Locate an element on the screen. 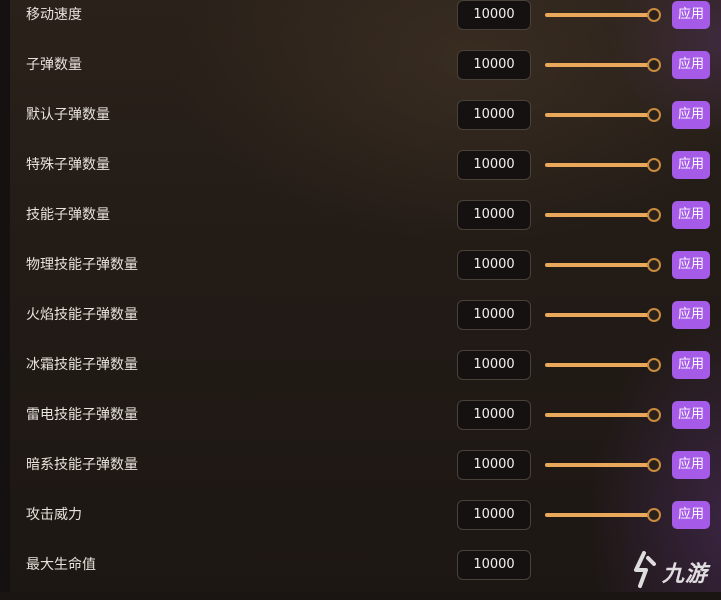  setting-label: 火焰技能子弹数量 is located at coordinates (82, 315).